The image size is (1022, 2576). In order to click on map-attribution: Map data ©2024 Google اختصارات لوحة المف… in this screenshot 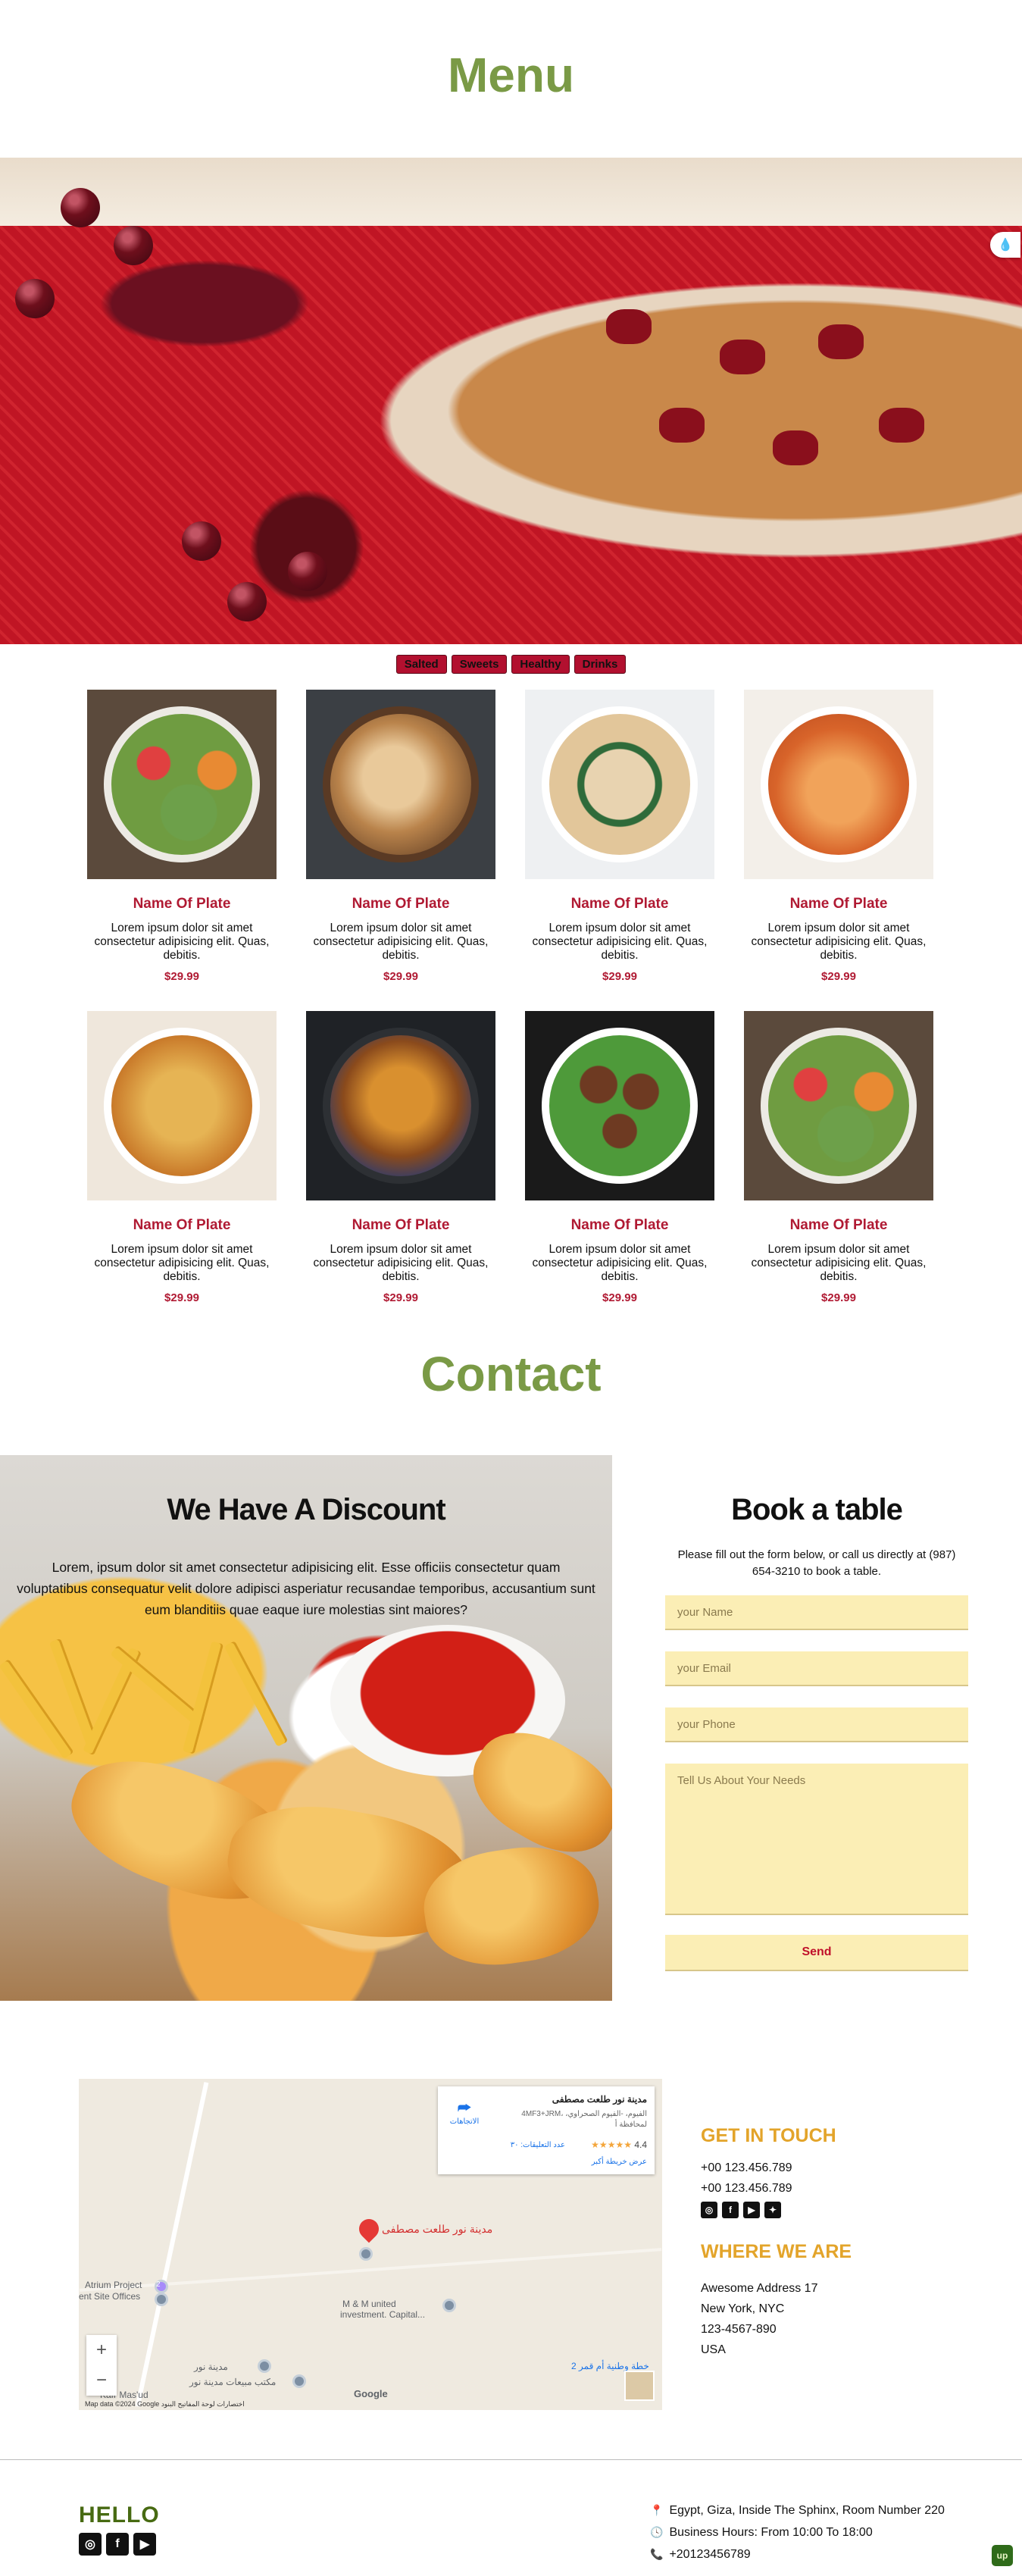, I will do `click(165, 2405)`.